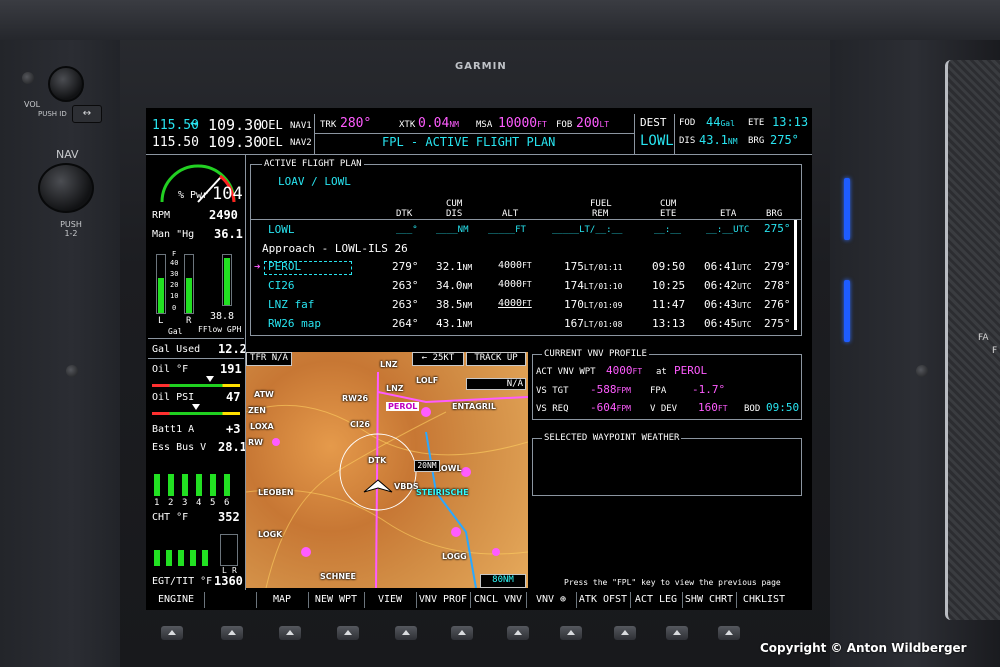  I want to click on oil-temp-label: Oil °F, so click(170, 369).